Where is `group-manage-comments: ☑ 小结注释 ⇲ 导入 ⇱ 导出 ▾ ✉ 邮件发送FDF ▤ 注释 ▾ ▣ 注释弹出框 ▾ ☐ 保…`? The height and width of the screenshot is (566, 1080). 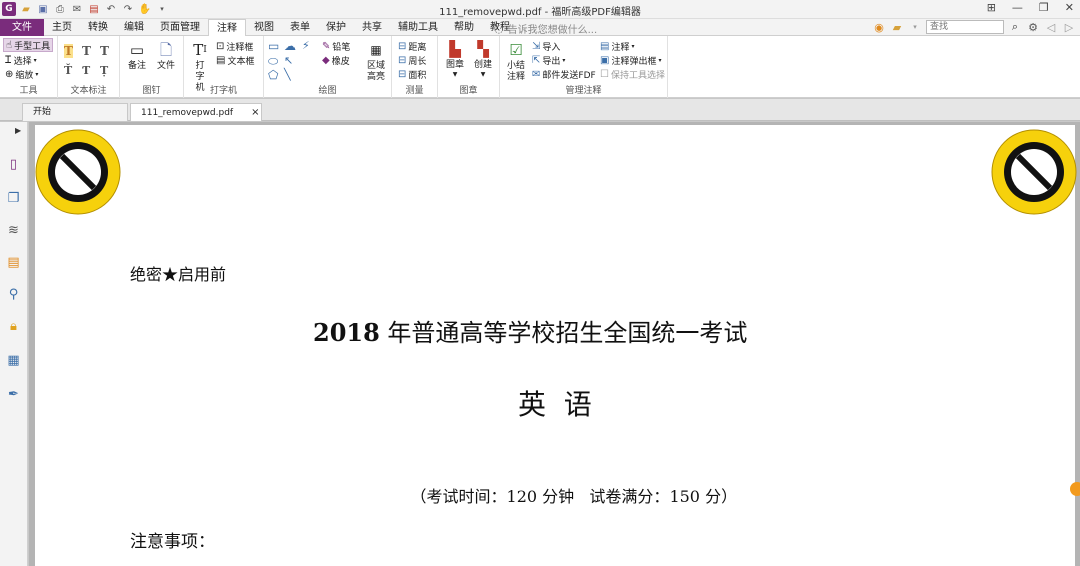
group-manage-comments: ☑ 小结注释 ⇲ 导入 ⇱ 导出 ▾ ✉ 邮件发送FDF ▤ 注释 ▾ ▣ 注释弹出框 ▾ ☐ 保… is located at coordinates (584, 67).